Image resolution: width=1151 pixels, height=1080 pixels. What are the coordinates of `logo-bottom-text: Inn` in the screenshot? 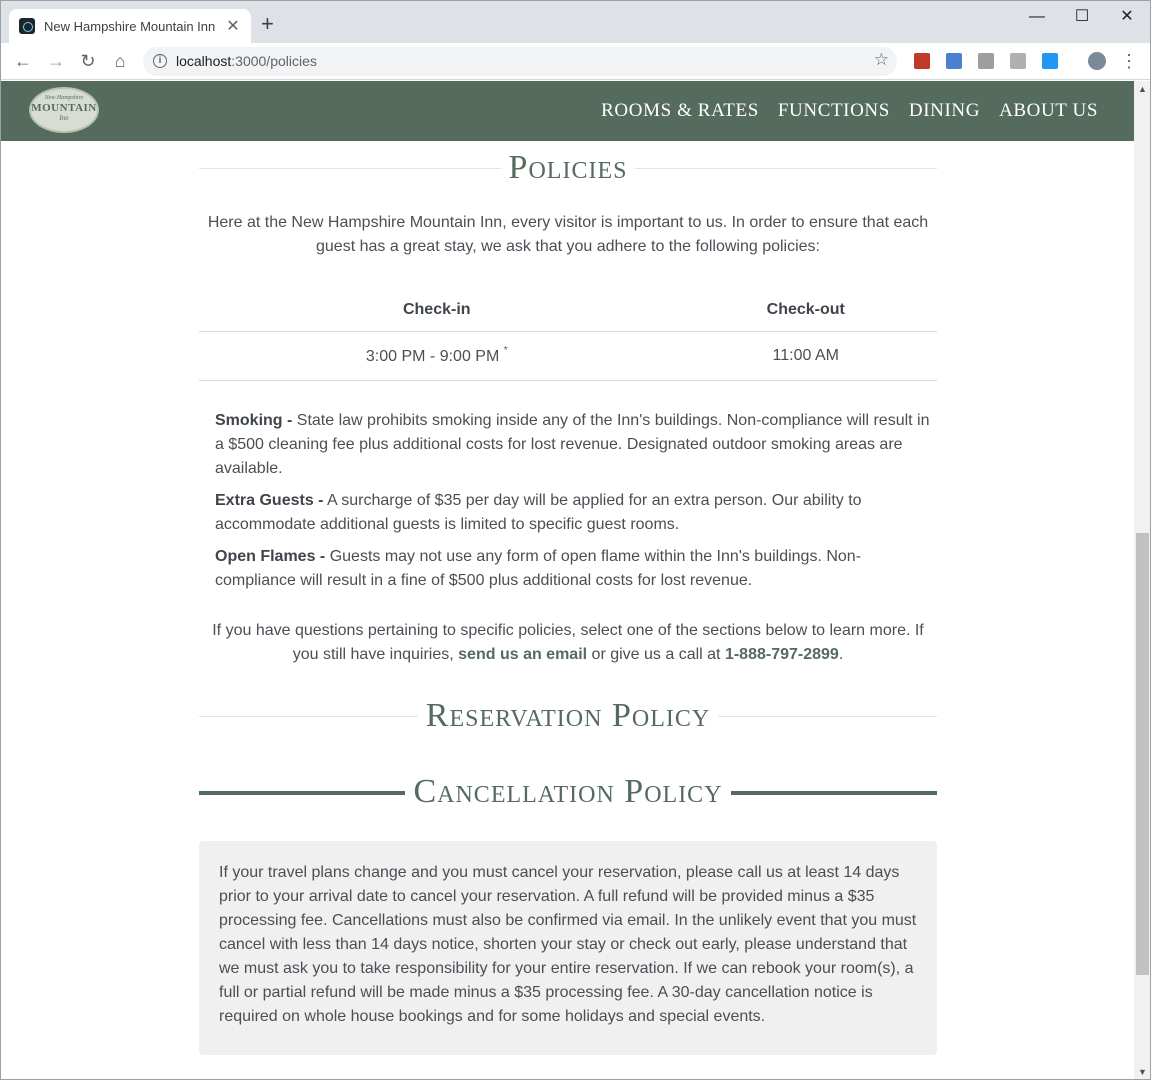 It's located at (64, 118).